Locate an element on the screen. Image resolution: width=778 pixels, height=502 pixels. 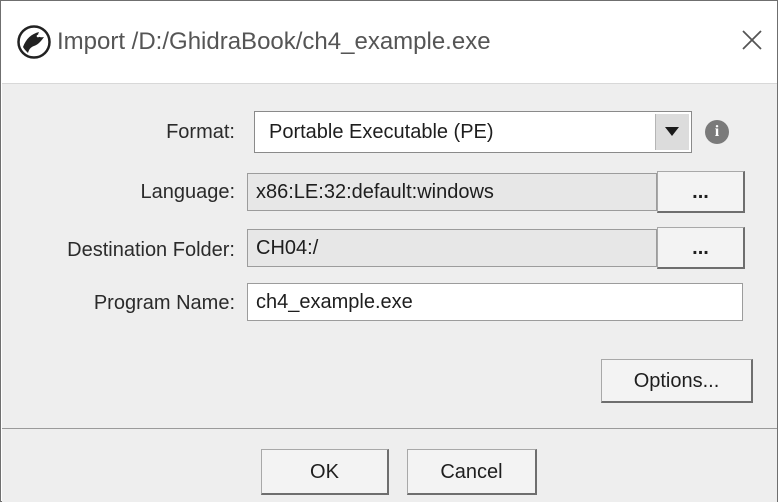
program-name-label: Program Name: is located at coordinates (164, 303).